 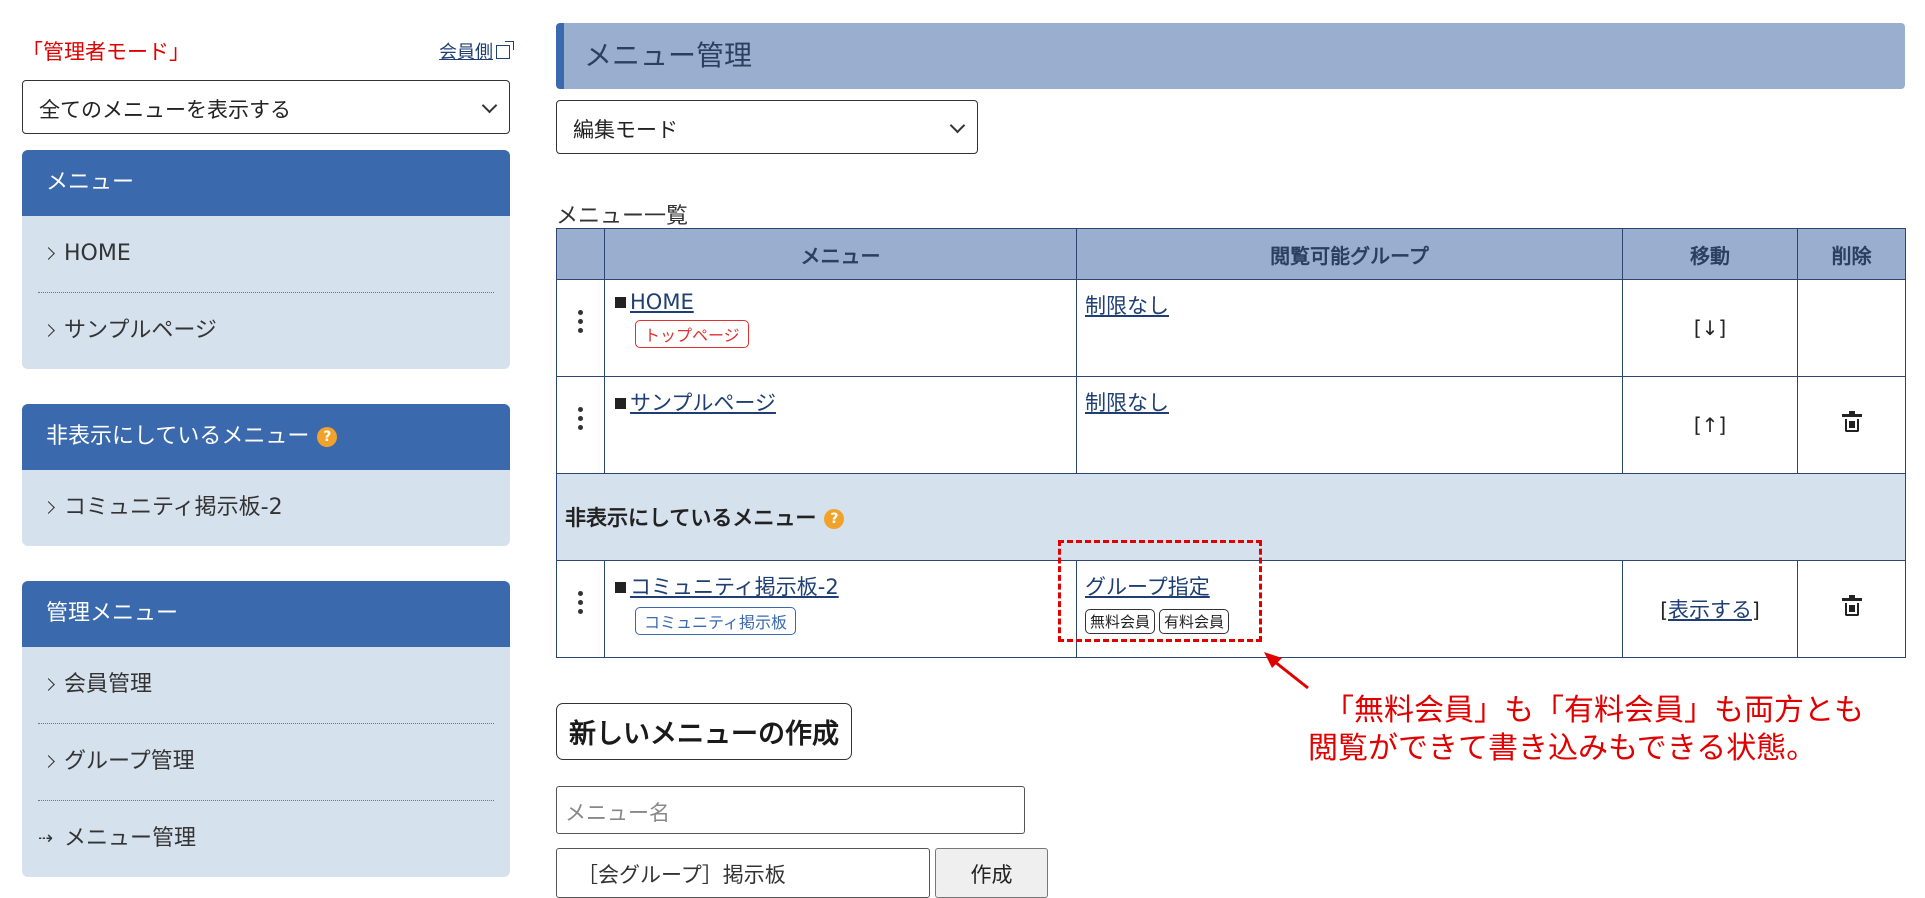 What do you see at coordinates (991, 873) in the screenshot?
I see `create-button: 作成` at bounding box center [991, 873].